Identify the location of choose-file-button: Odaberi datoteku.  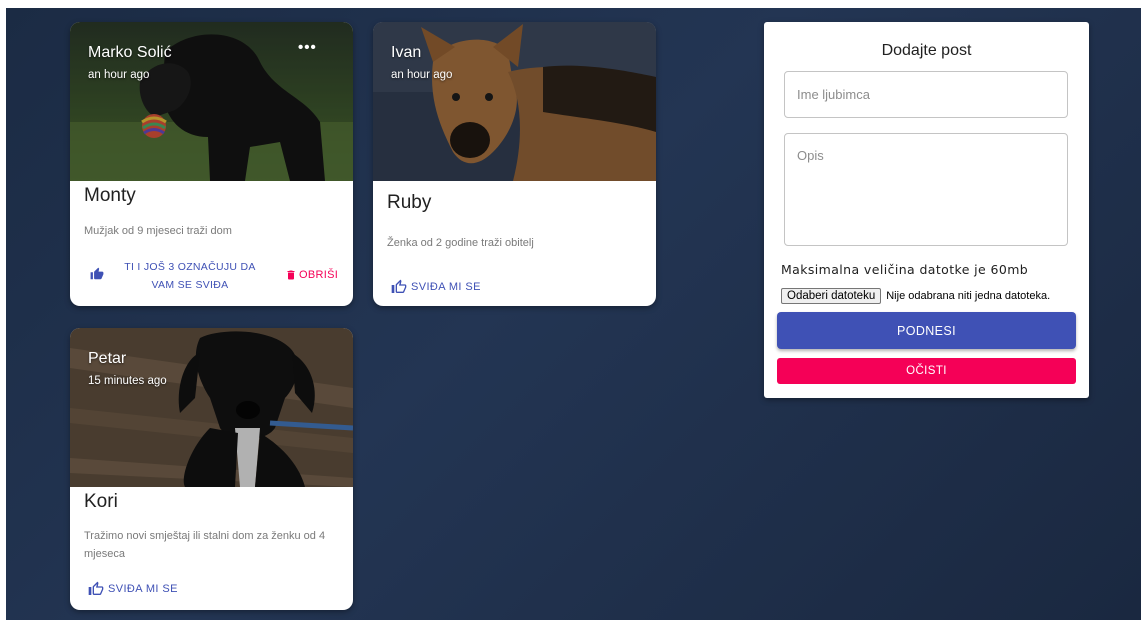
(831, 296).